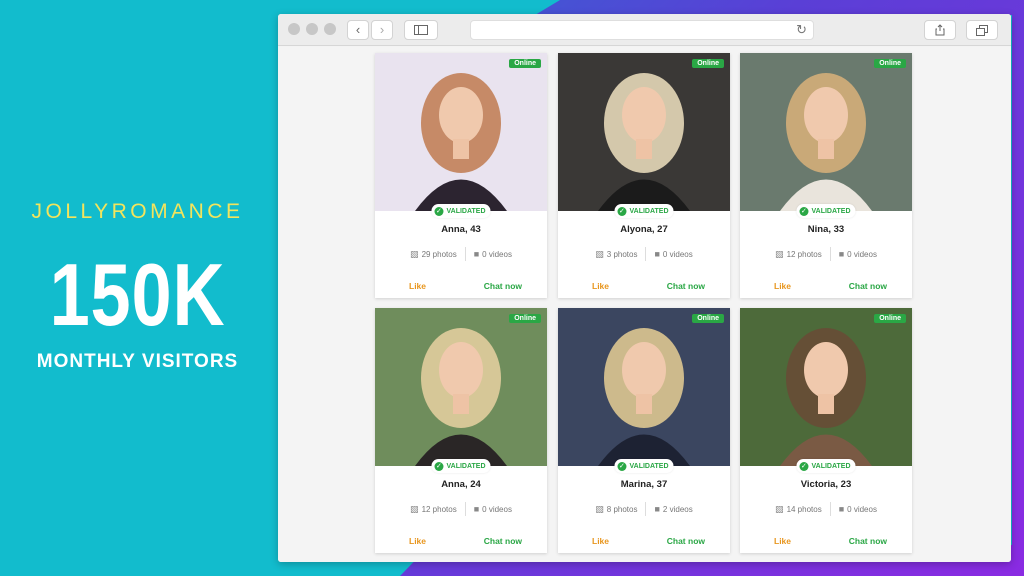 The image size is (1024, 576). I want to click on video-count: ■ 2 videos, so click(673, 509).